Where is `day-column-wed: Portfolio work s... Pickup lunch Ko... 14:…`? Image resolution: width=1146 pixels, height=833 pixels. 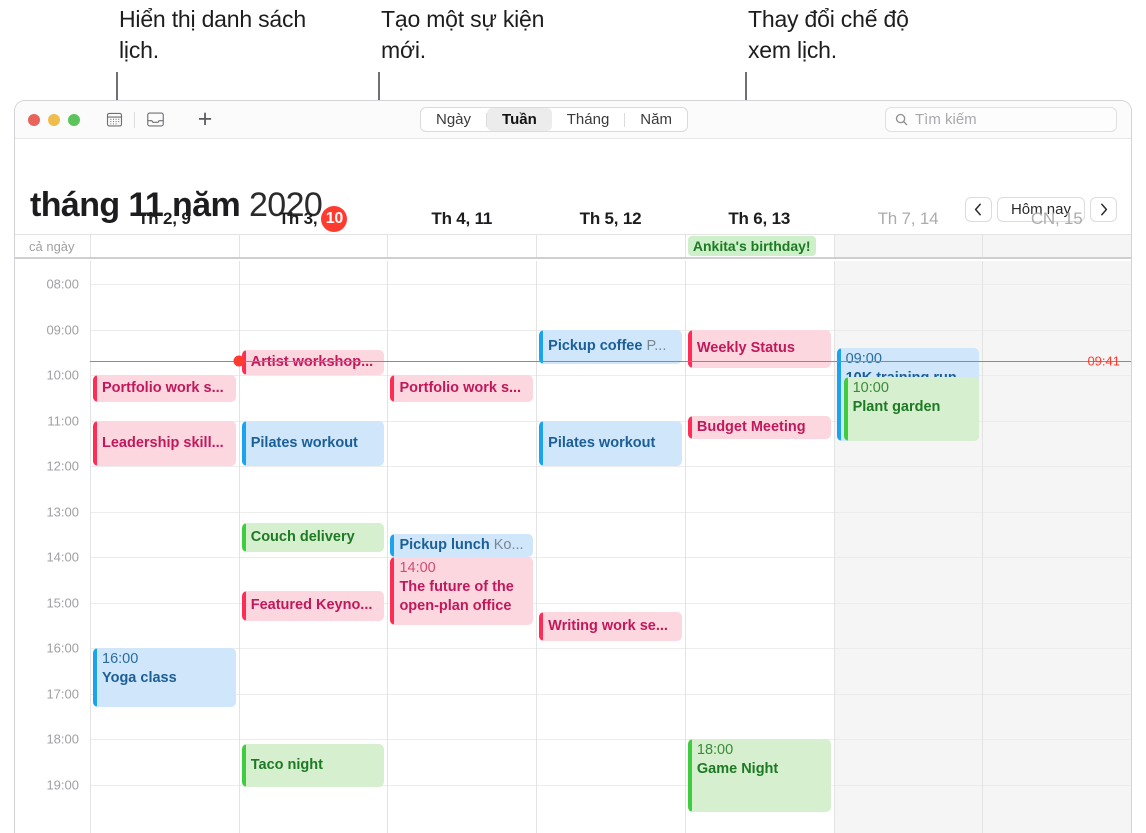 day-column-wed: Portfolio work s... Pickup lunch Ko... 14:… is located at coordinates (462, 547).